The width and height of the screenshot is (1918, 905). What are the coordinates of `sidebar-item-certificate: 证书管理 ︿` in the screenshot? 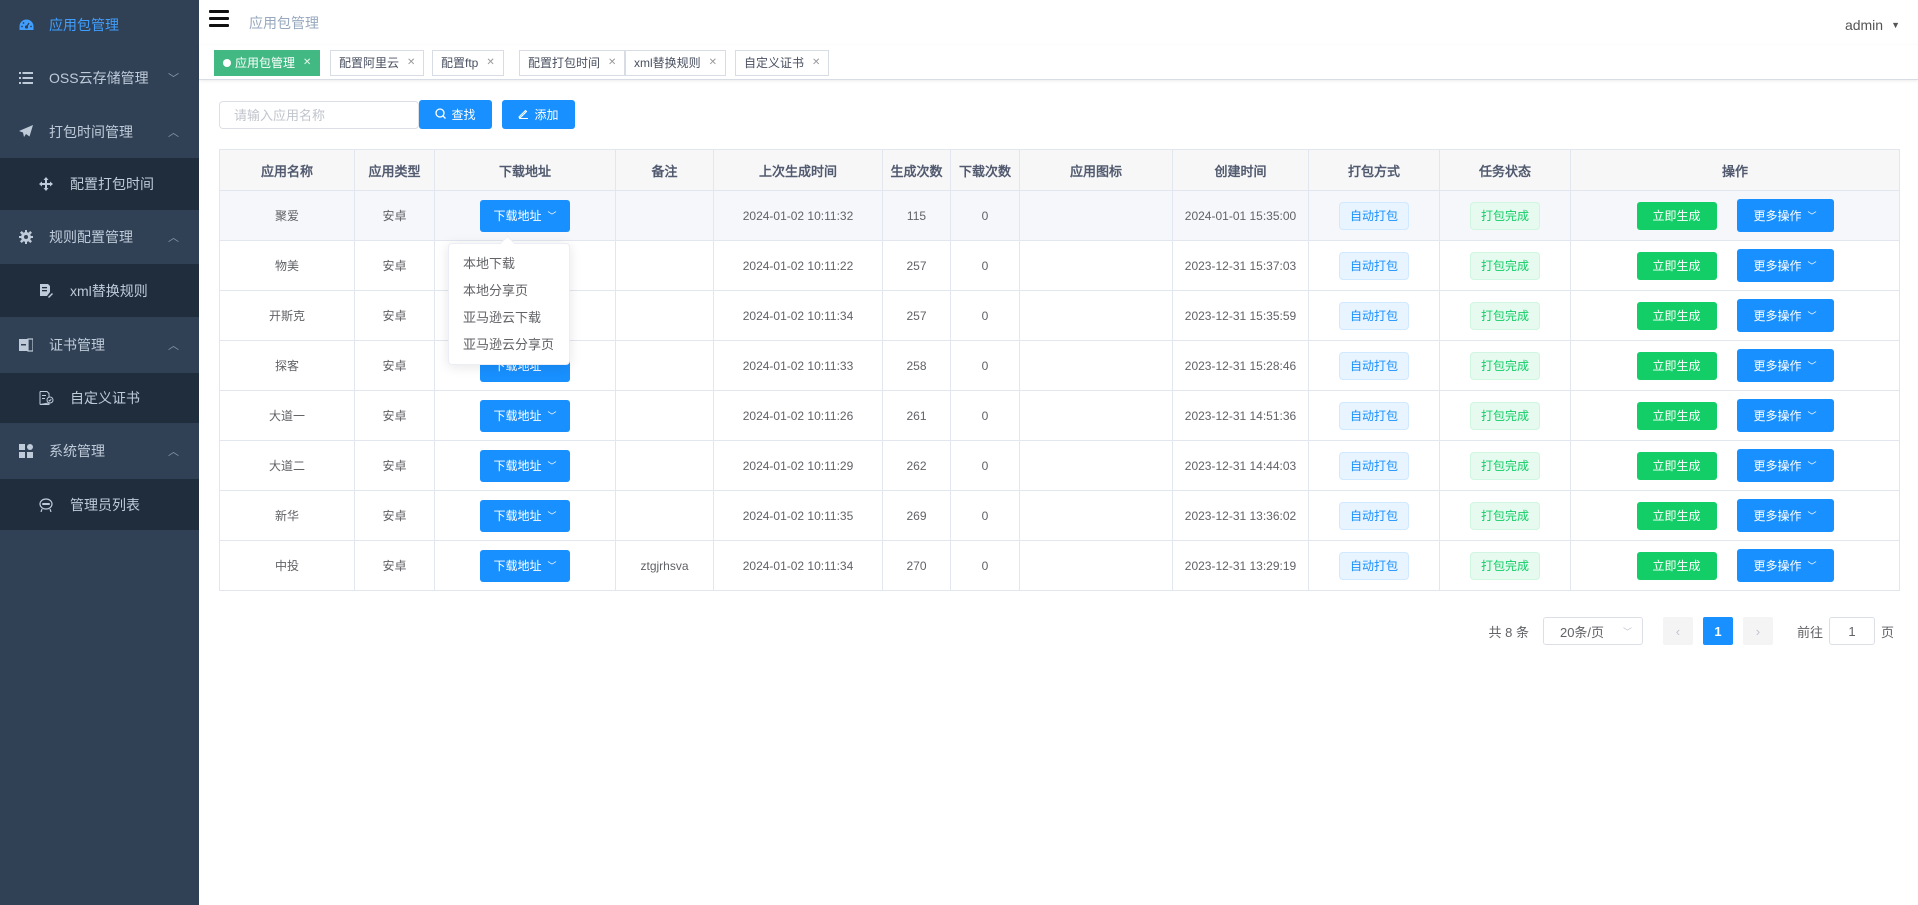 It's located at (99, 345).